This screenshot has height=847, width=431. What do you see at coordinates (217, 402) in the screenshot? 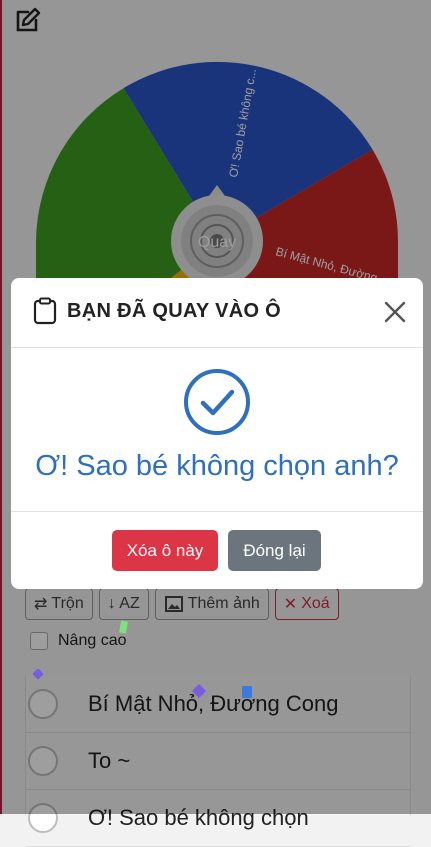
I see `check-circle-icon` at bounding box center [217, 402].